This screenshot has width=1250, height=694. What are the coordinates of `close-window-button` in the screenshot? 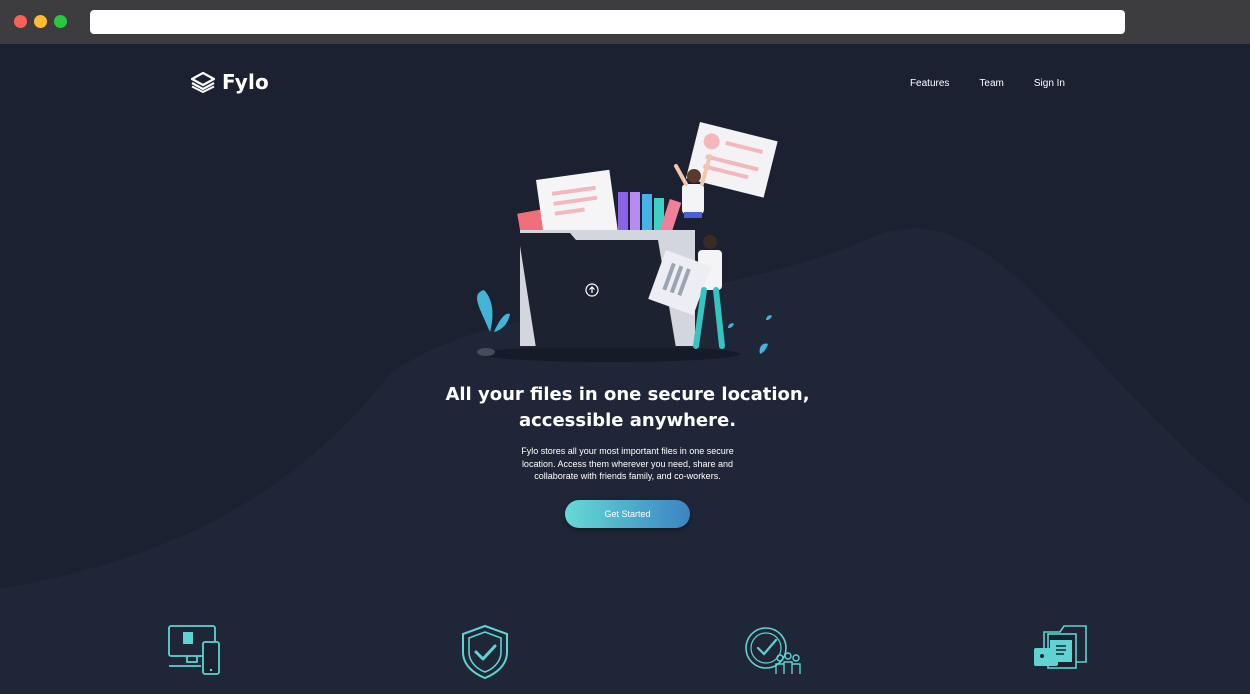 It's located at (20, 21).